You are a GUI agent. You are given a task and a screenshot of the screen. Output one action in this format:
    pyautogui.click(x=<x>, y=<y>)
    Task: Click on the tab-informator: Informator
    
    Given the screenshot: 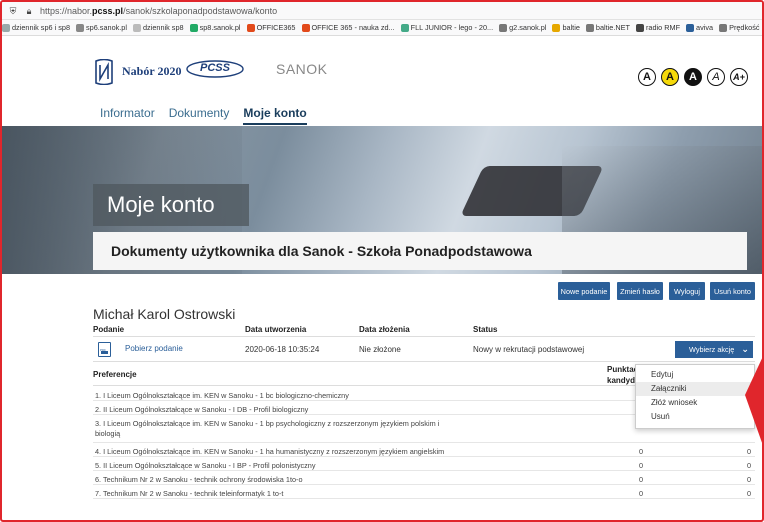 What is the action you would take?
    pyautogui.click(x=127, y=115)
    